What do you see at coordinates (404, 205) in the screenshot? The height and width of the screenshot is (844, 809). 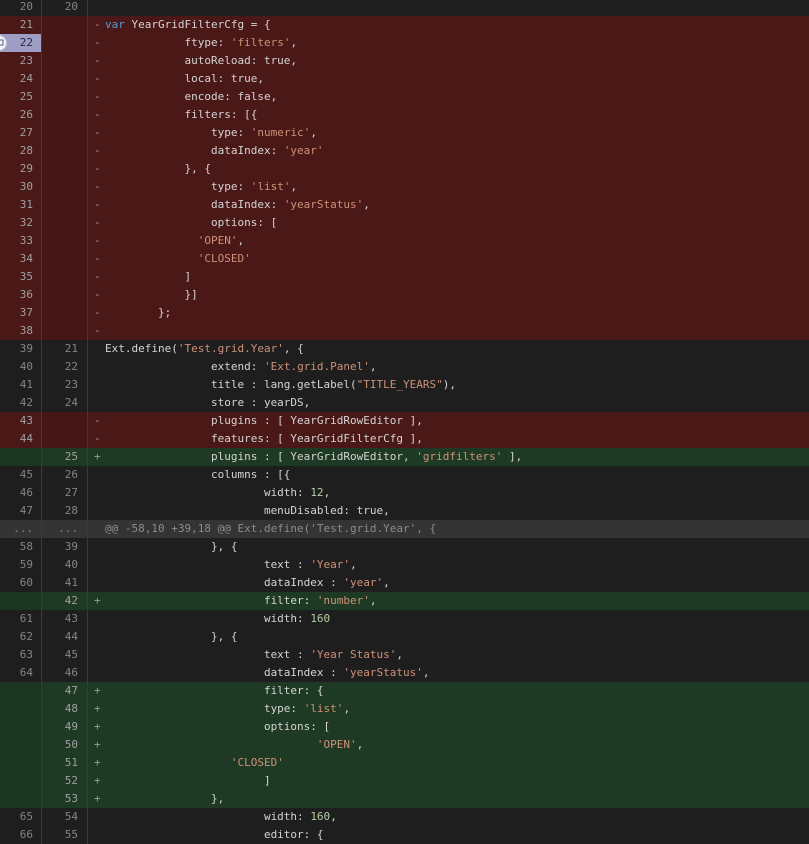 I see `deleted-line-row: 31 - dataIndex: 'yearStatus',` at bounding box center [404, 205].